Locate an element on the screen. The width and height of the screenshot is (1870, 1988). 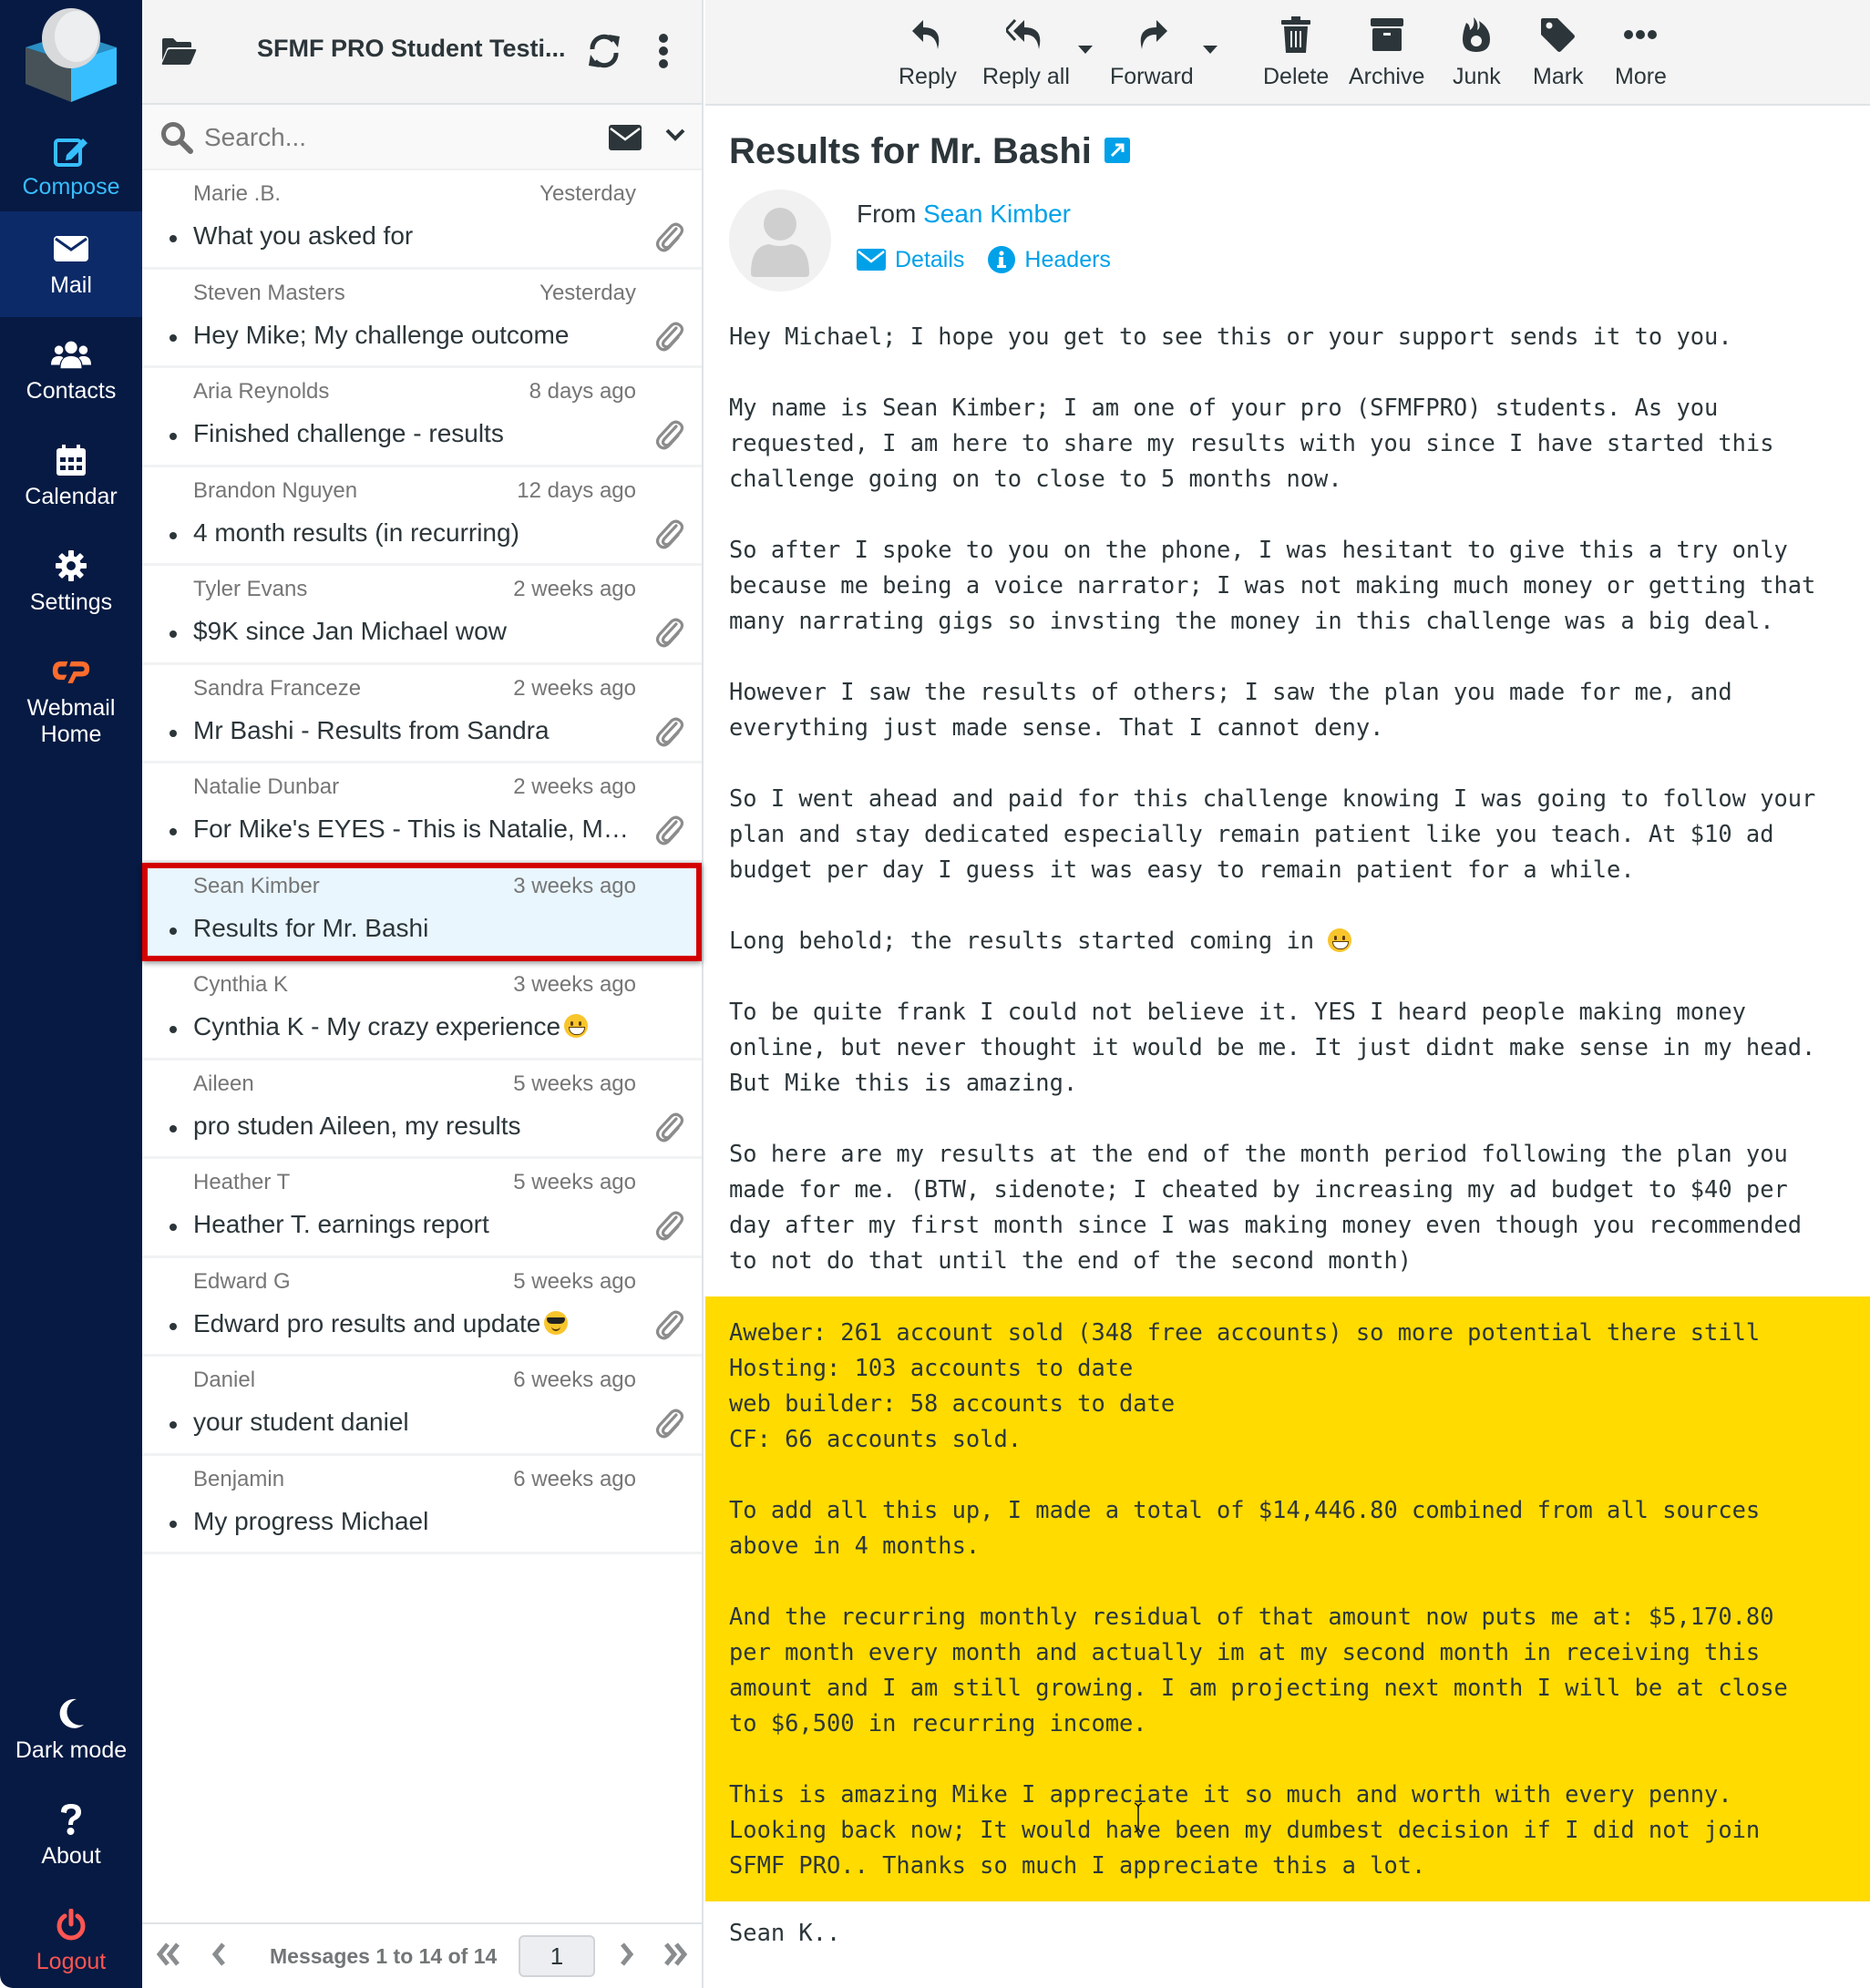
sender-name-link: Sean Kimber is located at coordinates (997, 214).